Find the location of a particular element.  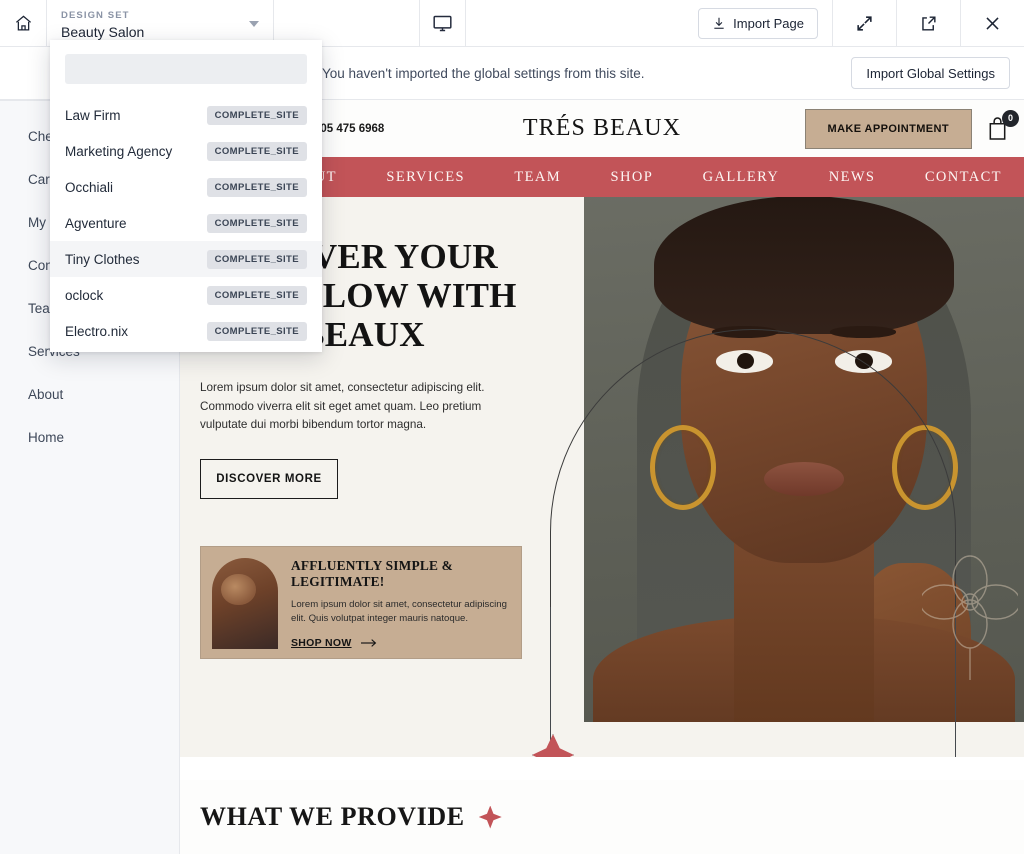

close-x-icon is located at coordinates (992, 23).